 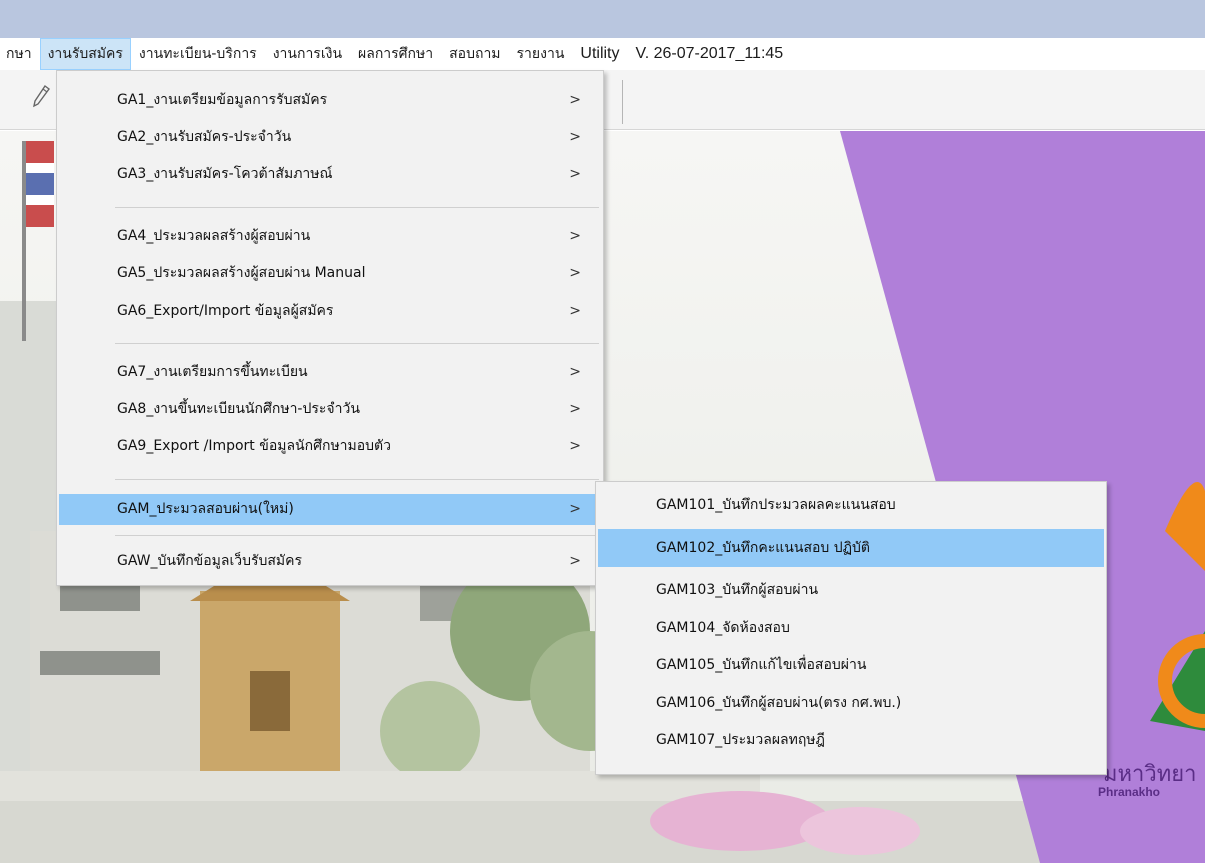 I want to click on menu-item-inquiry: สอบถาม, so click(x=474, y=54).